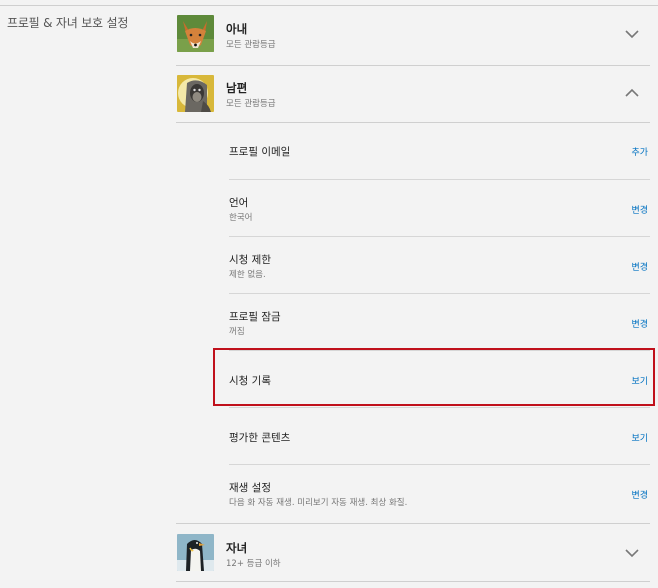 Image resolution: width=658 pixels, height=588 pixels. What do you see at coordinates (68, 23) in the screenshot?
I see `section-title: 프로필 & 자녀 보호 설정` at bounding box center [68, 23].